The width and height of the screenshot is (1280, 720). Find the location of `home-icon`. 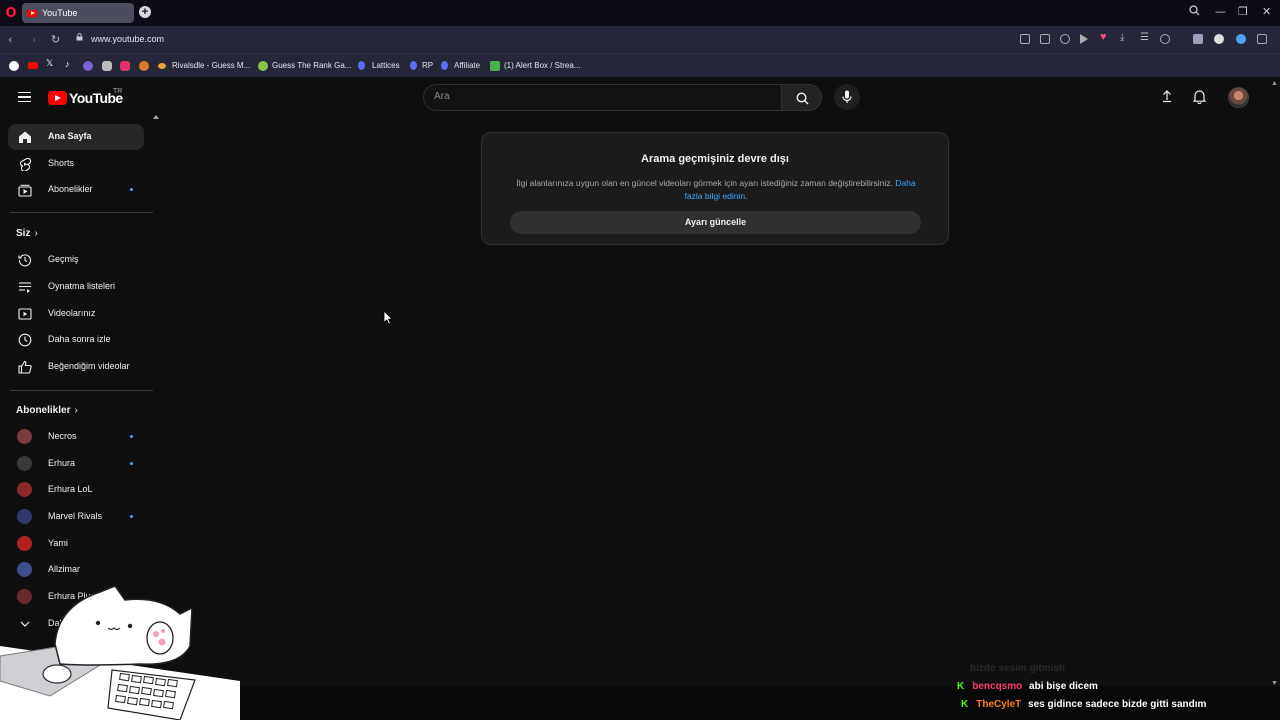

home-icon is located at coordinates (25, 137).